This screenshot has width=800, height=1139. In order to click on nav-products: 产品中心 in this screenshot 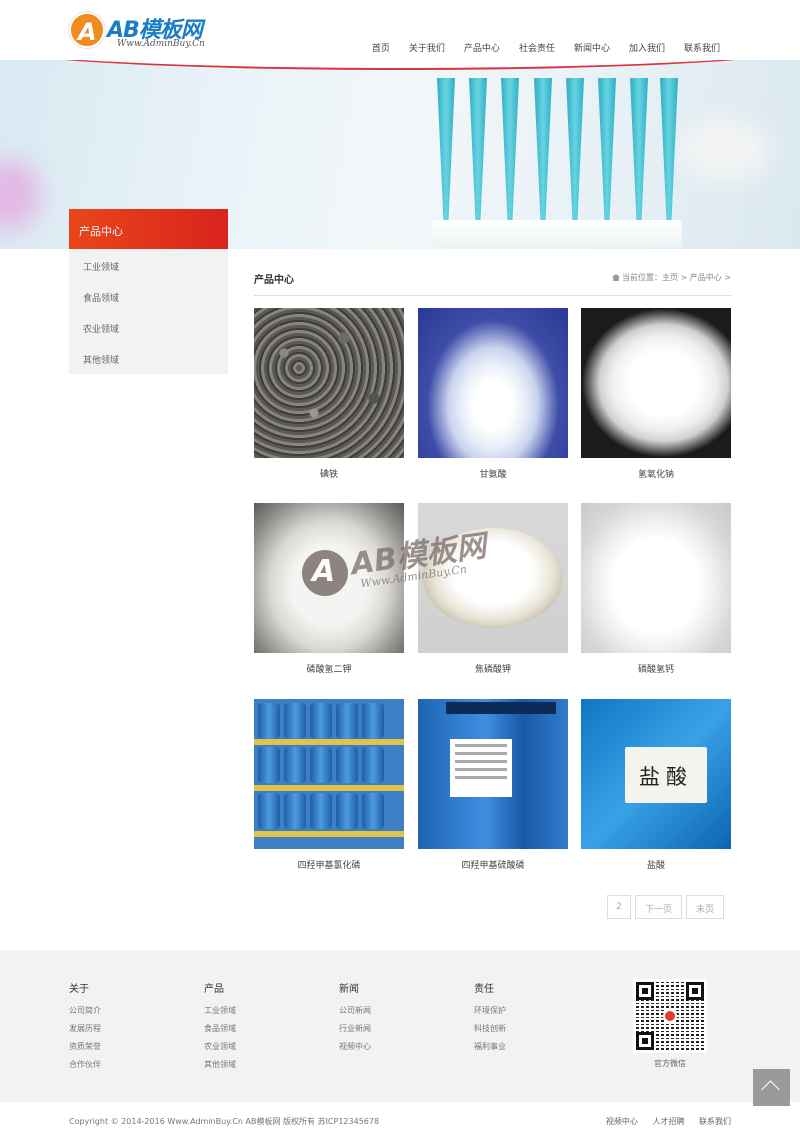, I will do `click(482, 47)`.